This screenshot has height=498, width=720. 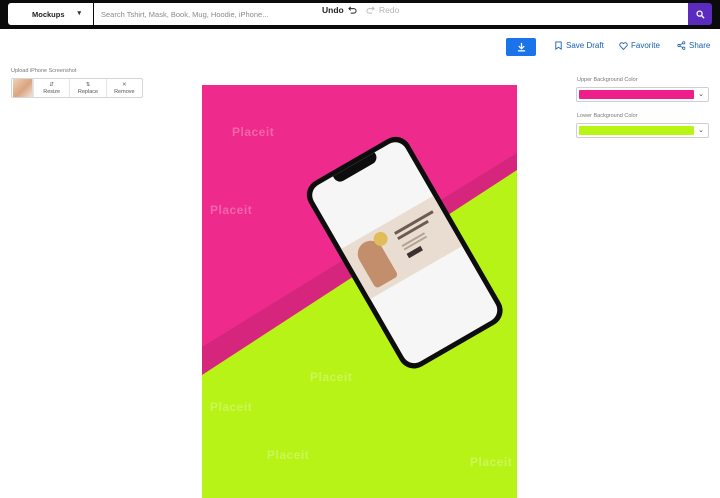 What do you see at coordinates (558, 45) in the screenshot?
I see `save-icon` at bounding box center [558, 45].